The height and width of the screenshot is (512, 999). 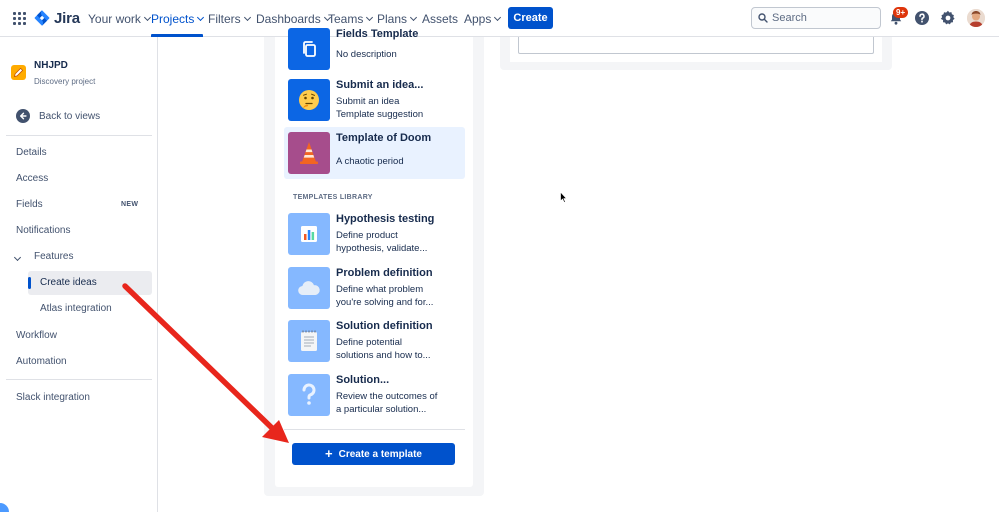 I want to click on search-icon, so click(x=763, y=18).